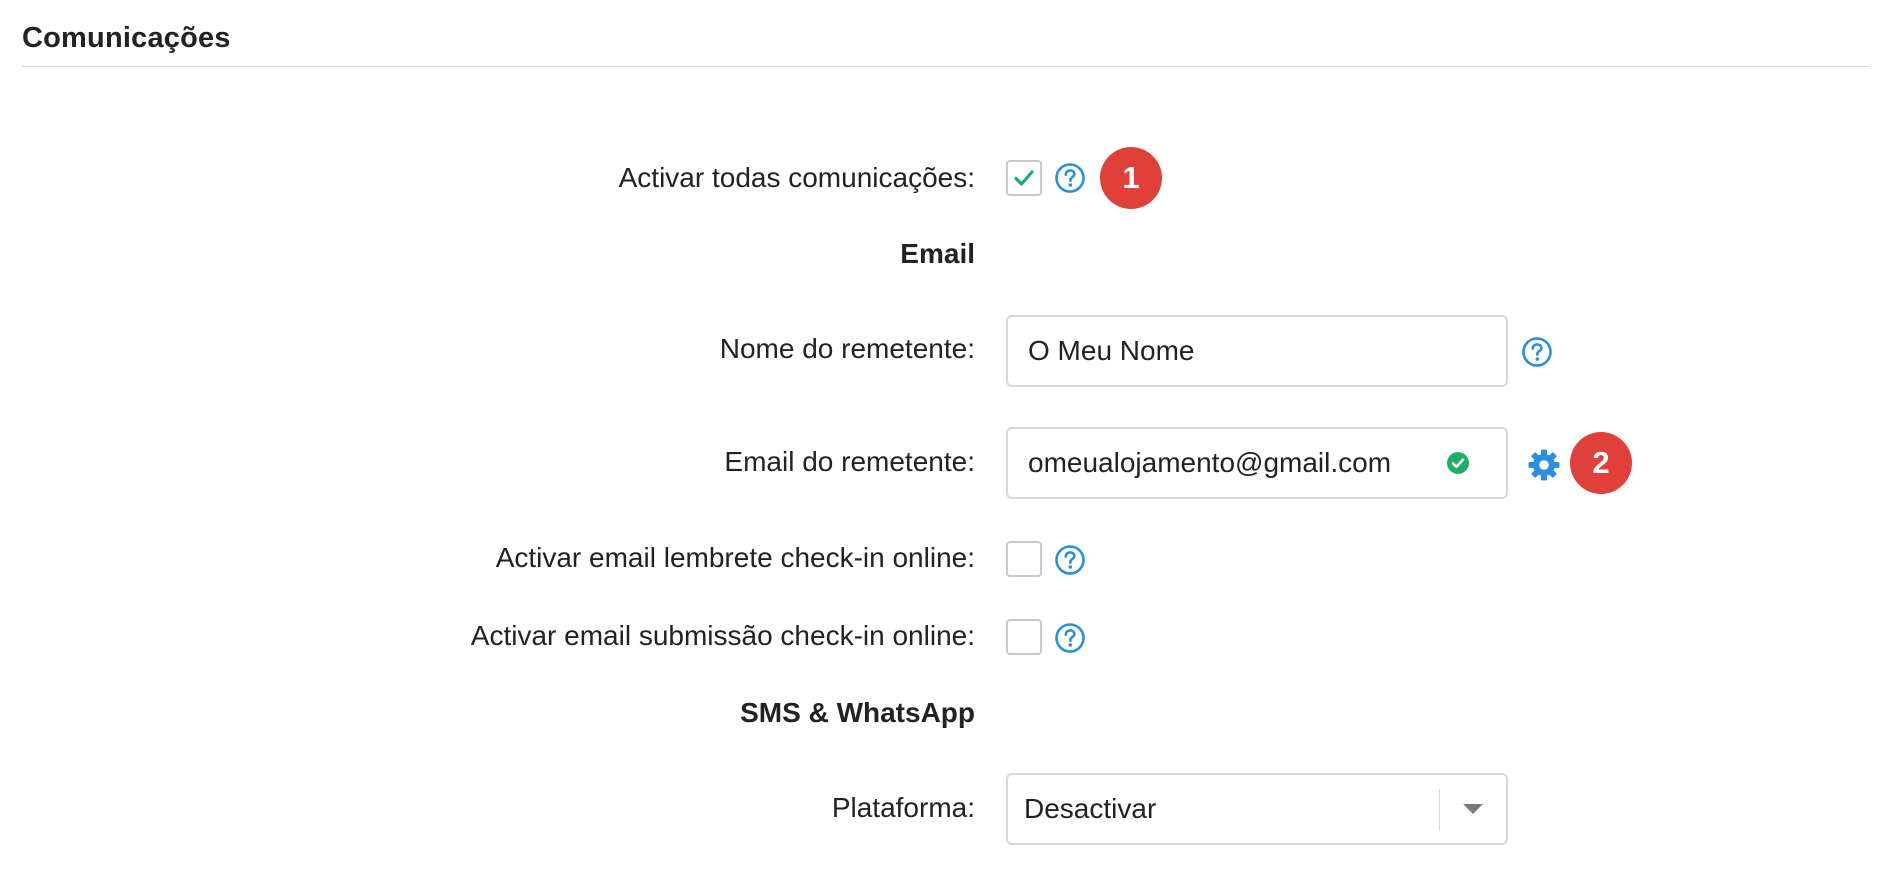  What do you see at coordinates (1544, 465) in the screenshot?
I see `gear-icon` at bounding box center [1544, 465].